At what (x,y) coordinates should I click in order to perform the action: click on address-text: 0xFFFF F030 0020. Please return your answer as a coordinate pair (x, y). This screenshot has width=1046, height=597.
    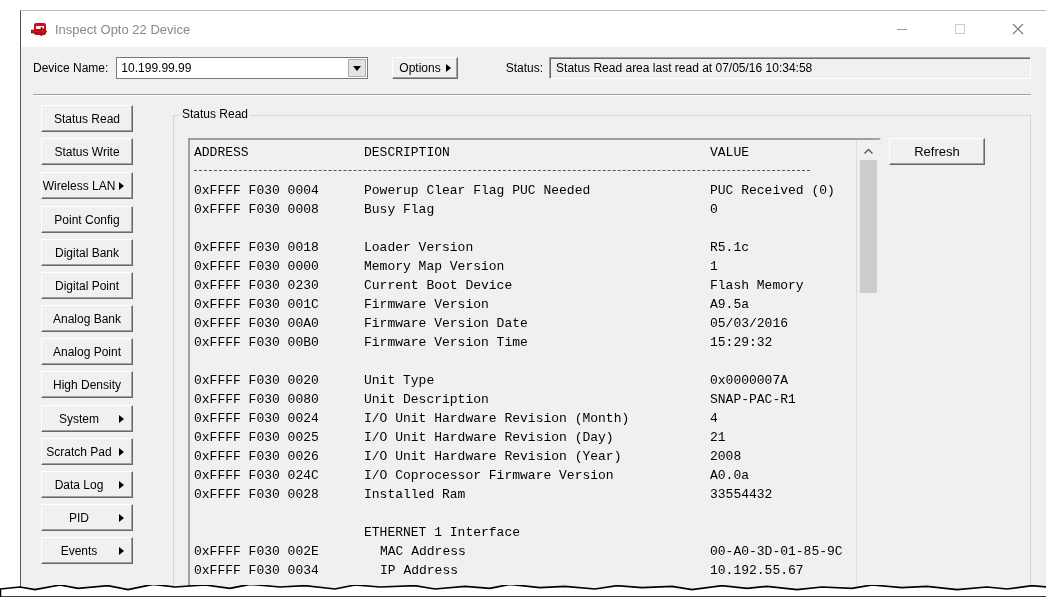
    Looking at the image, I should click on (257, 380).